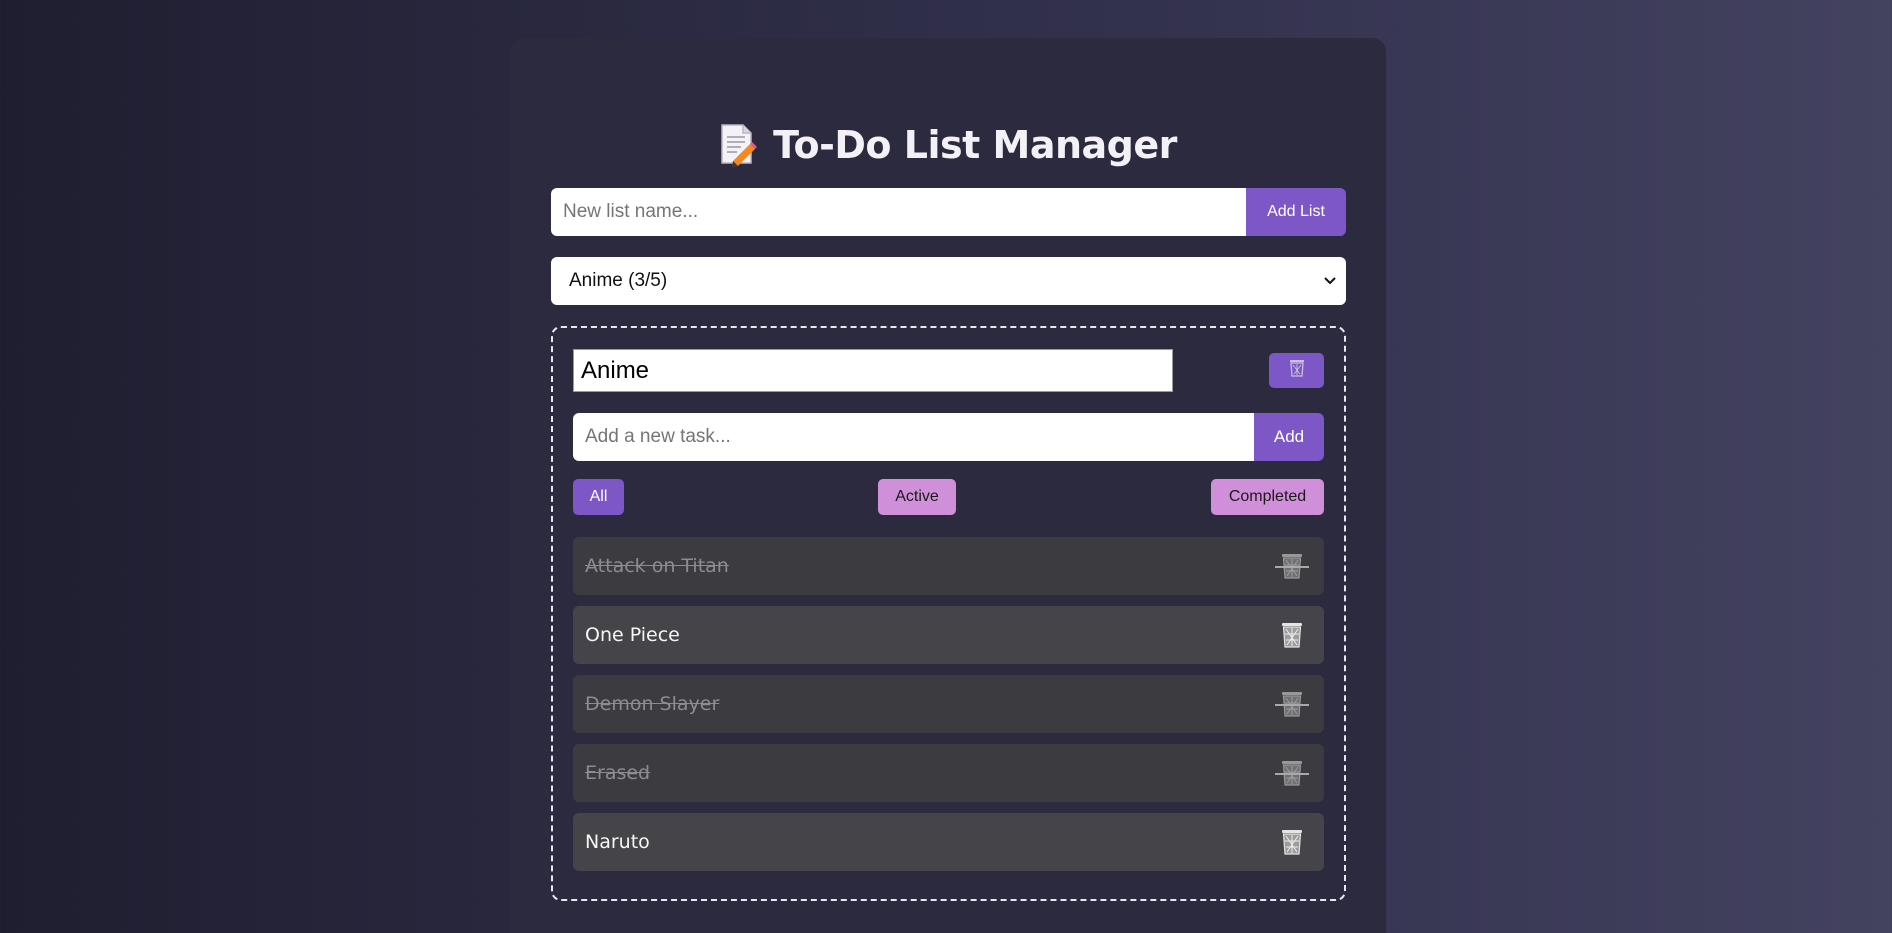  I want to click on filter-completed-button: Completed, so click(1267, 497).